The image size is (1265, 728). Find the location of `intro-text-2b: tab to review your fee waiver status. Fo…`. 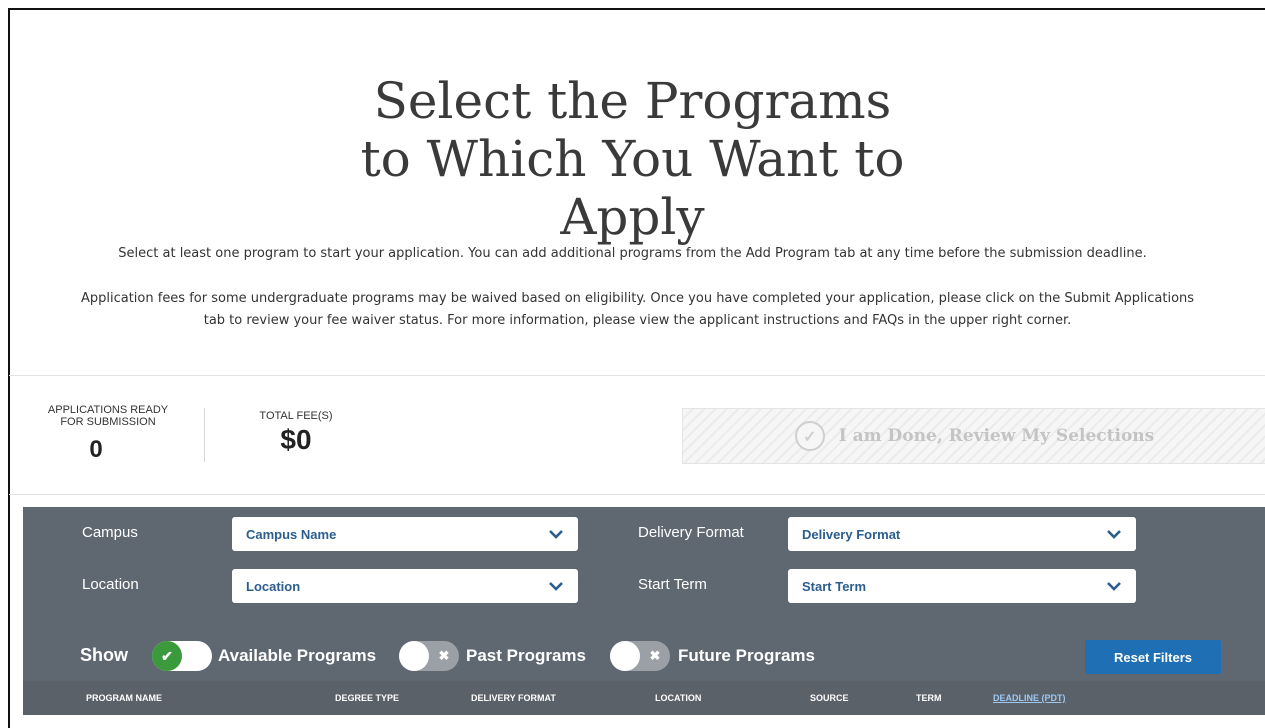

intro-text-2b: tab to review your fee waiver status. Fo… is located at coordinates (637, 320).